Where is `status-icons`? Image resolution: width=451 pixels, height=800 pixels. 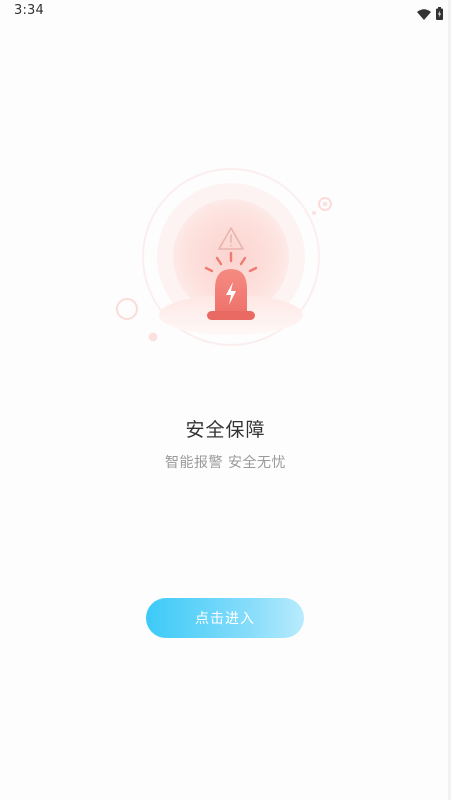 status-icons is located at coordinates (430, 14).